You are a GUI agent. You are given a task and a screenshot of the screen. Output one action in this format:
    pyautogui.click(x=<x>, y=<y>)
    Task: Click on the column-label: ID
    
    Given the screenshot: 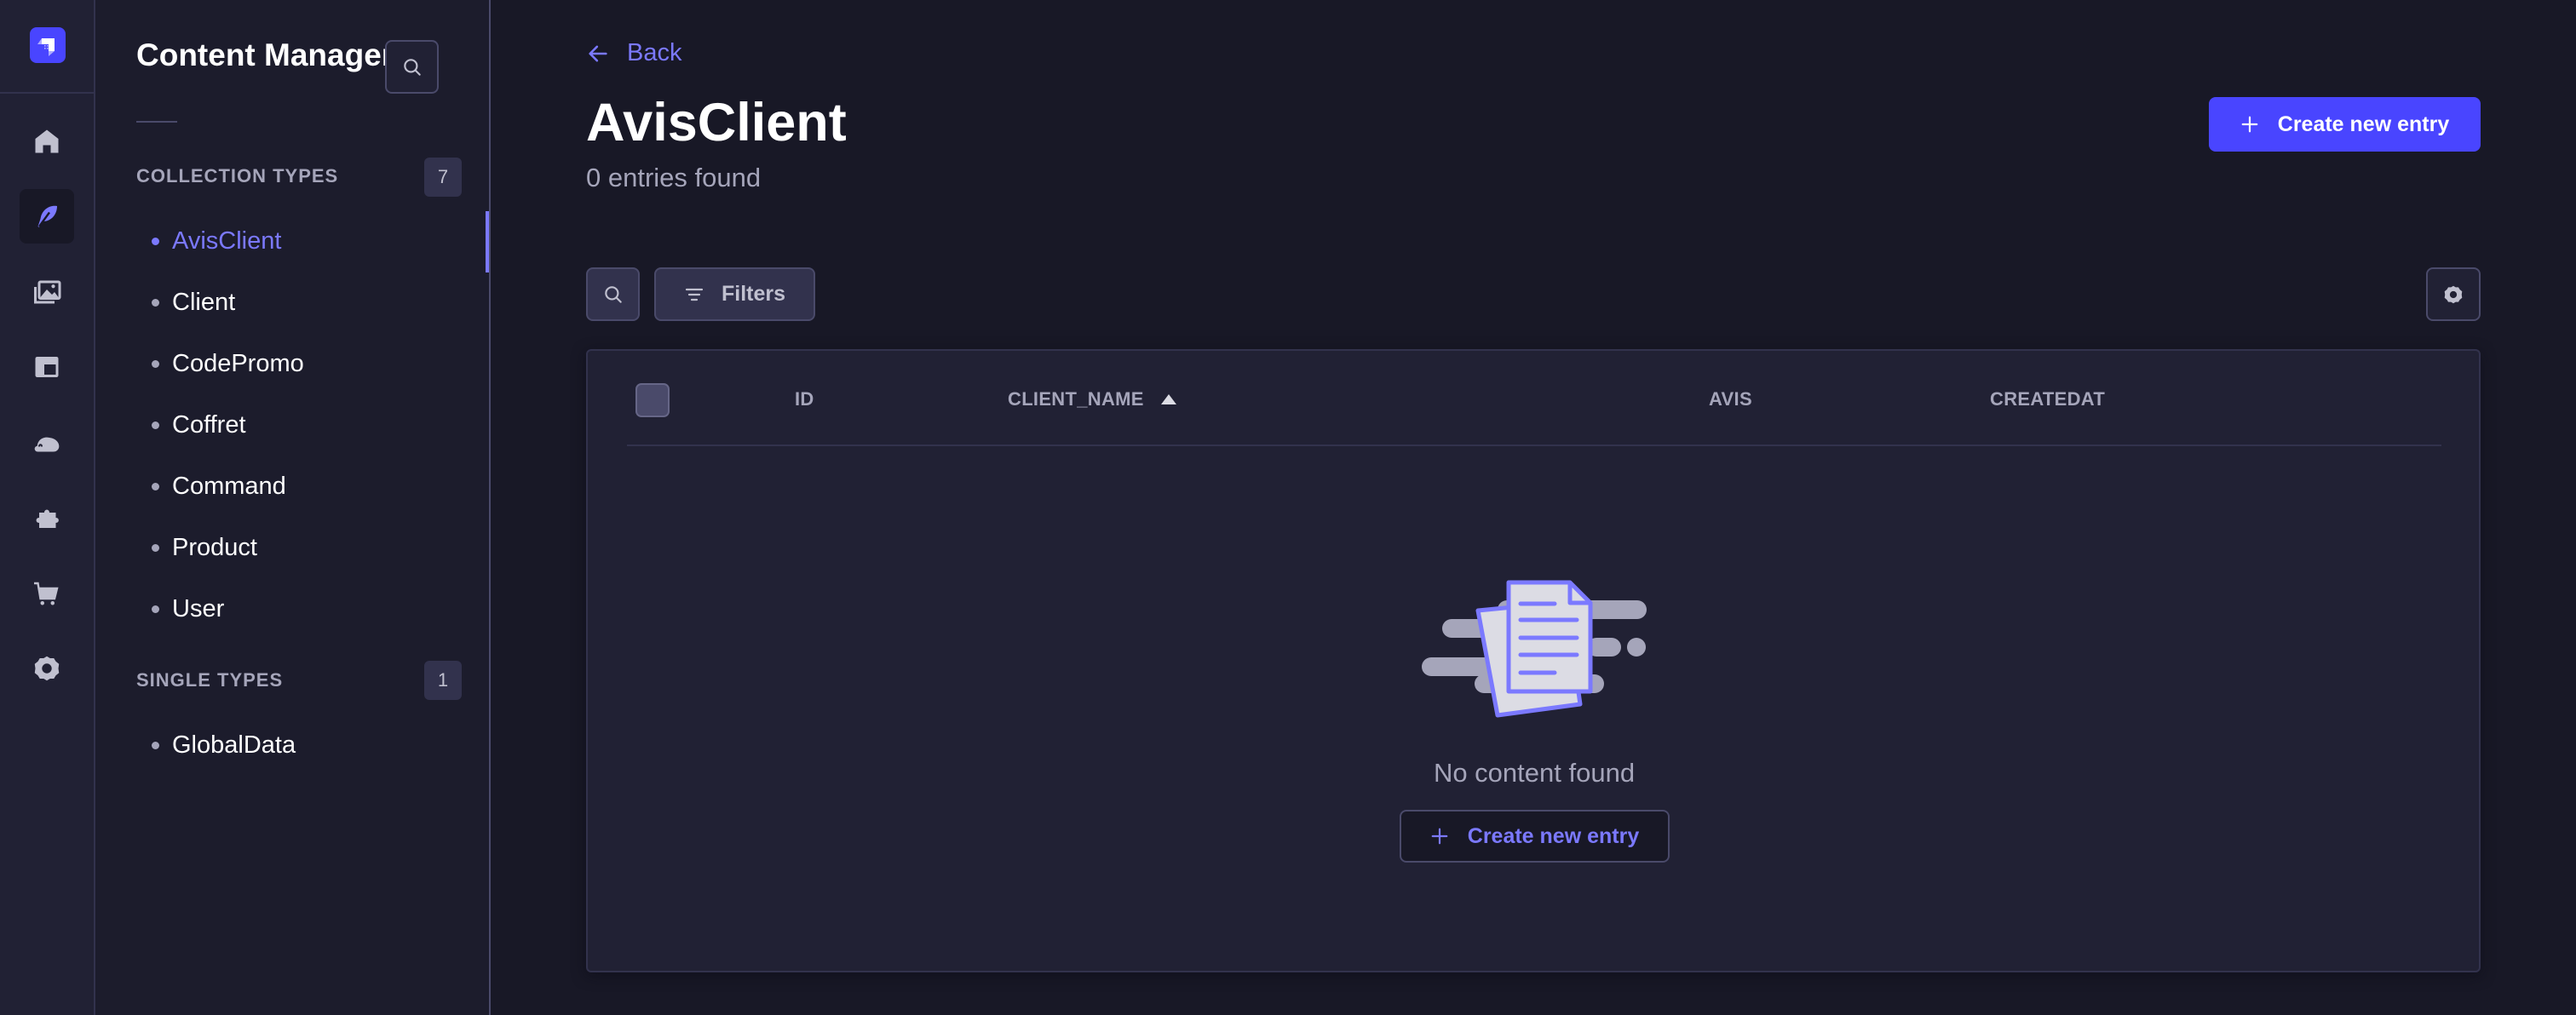 What is the action you would take?
    pyautogui.click(x=805, y=399)
    